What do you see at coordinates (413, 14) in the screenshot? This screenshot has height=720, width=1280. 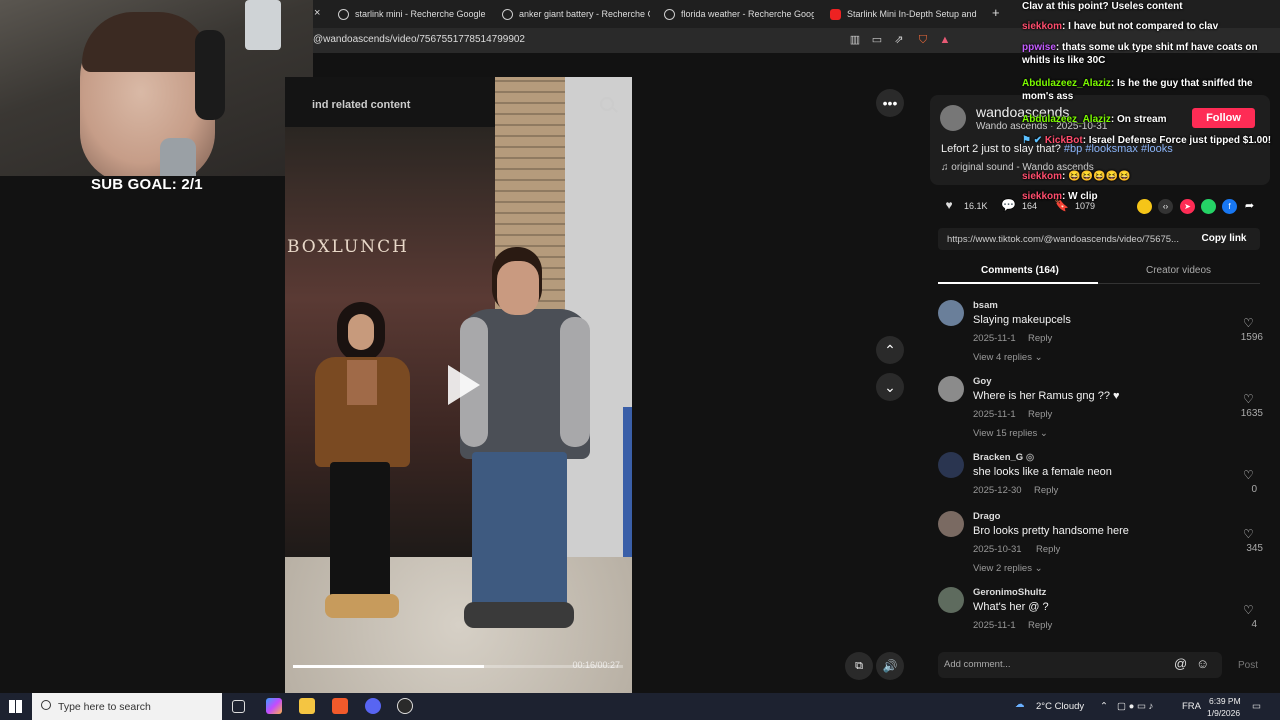 I see `browser-tab: starlink mini - Recherche Google` at bounding box center [413, 14].